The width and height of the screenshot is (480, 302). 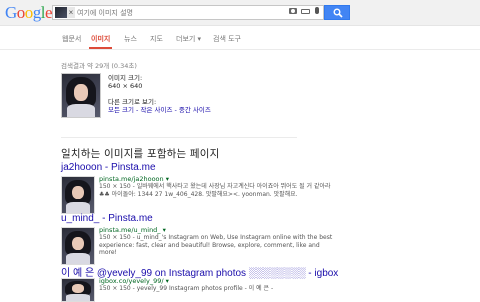 I want to click on image-size-label: 이미지 크기:, so click(x=125, y=78).